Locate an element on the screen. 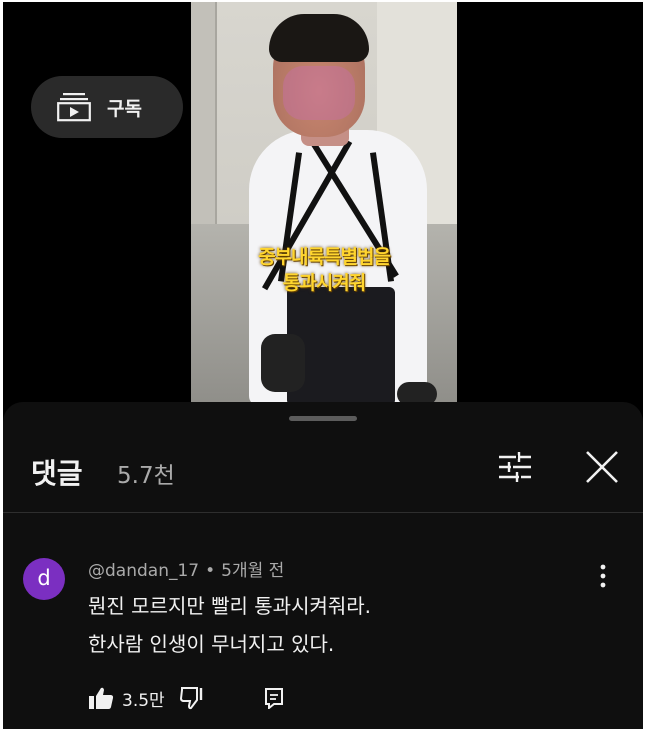  video-caption-line1: 중부내륙특별법을 is located at coordinates (324, 257).